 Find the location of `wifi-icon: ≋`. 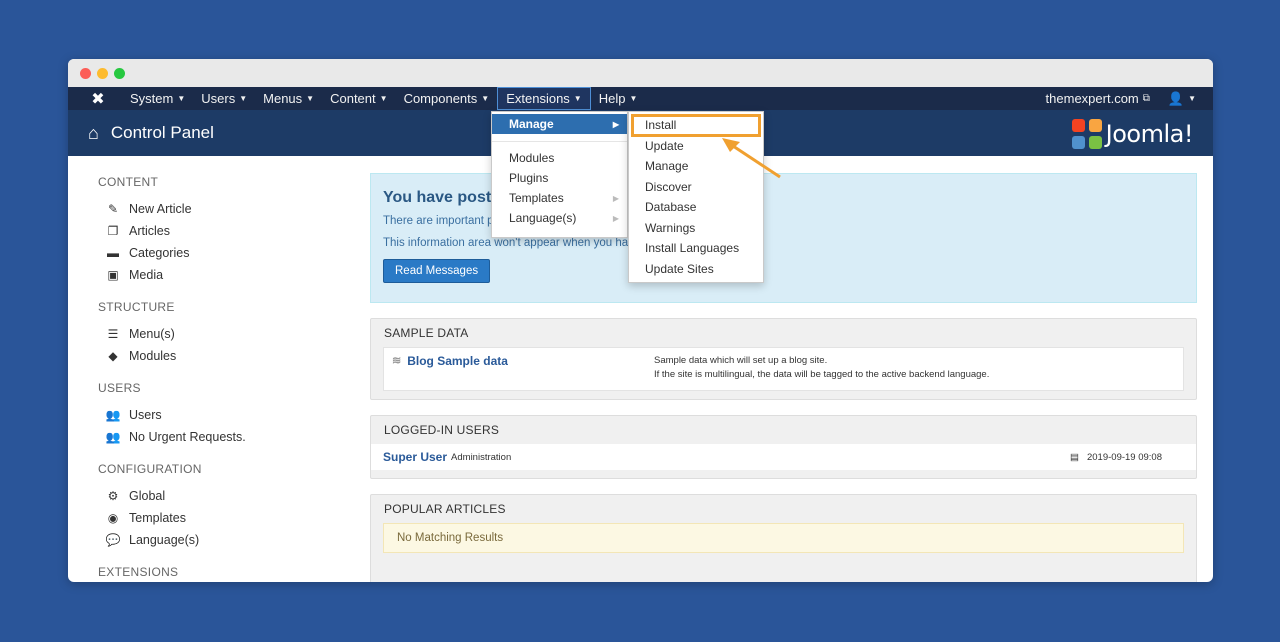

wifi-icon: ≋ is located at coordinates (397, 361).